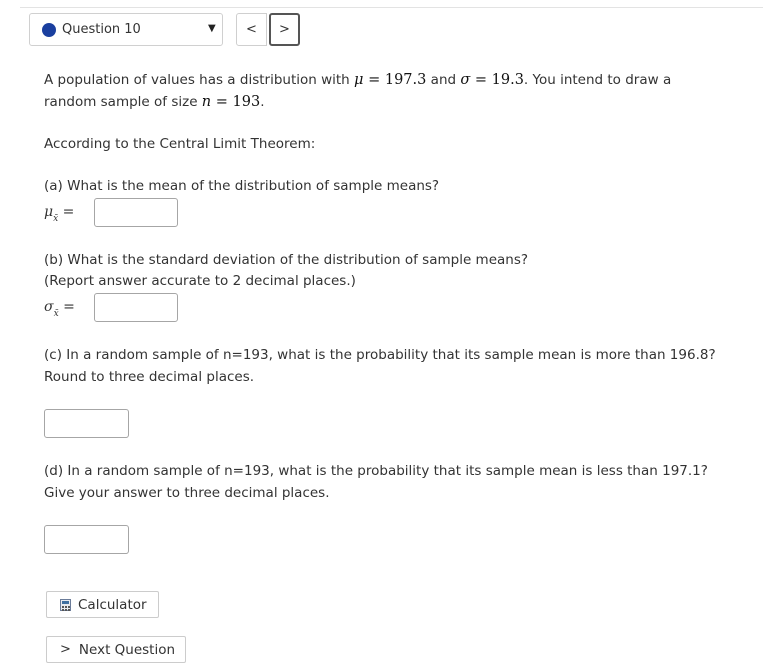 This screenshot has height=668, width=763. Describe the element at coordinates (136, 212) in the screenshot. I see `mean-of-sample-means-input` at that location.